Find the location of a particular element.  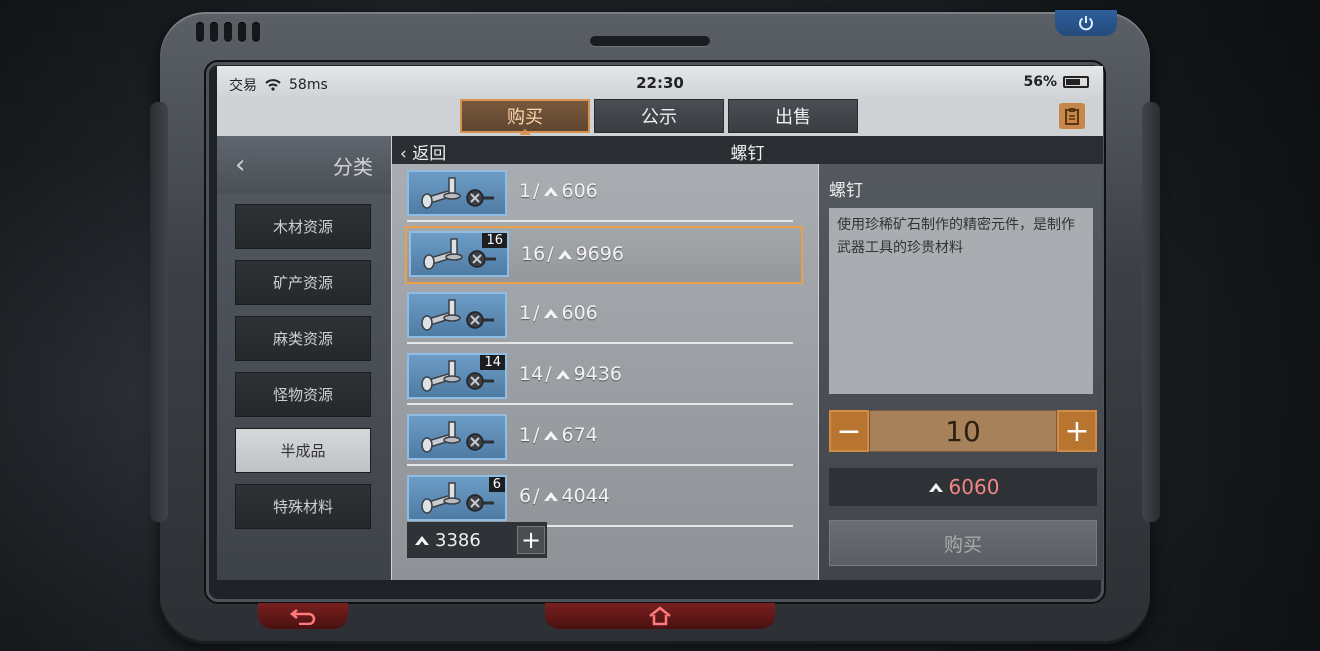

status-bar: 交易 58ms 22:30 56% is located at coordinates (660, 83).